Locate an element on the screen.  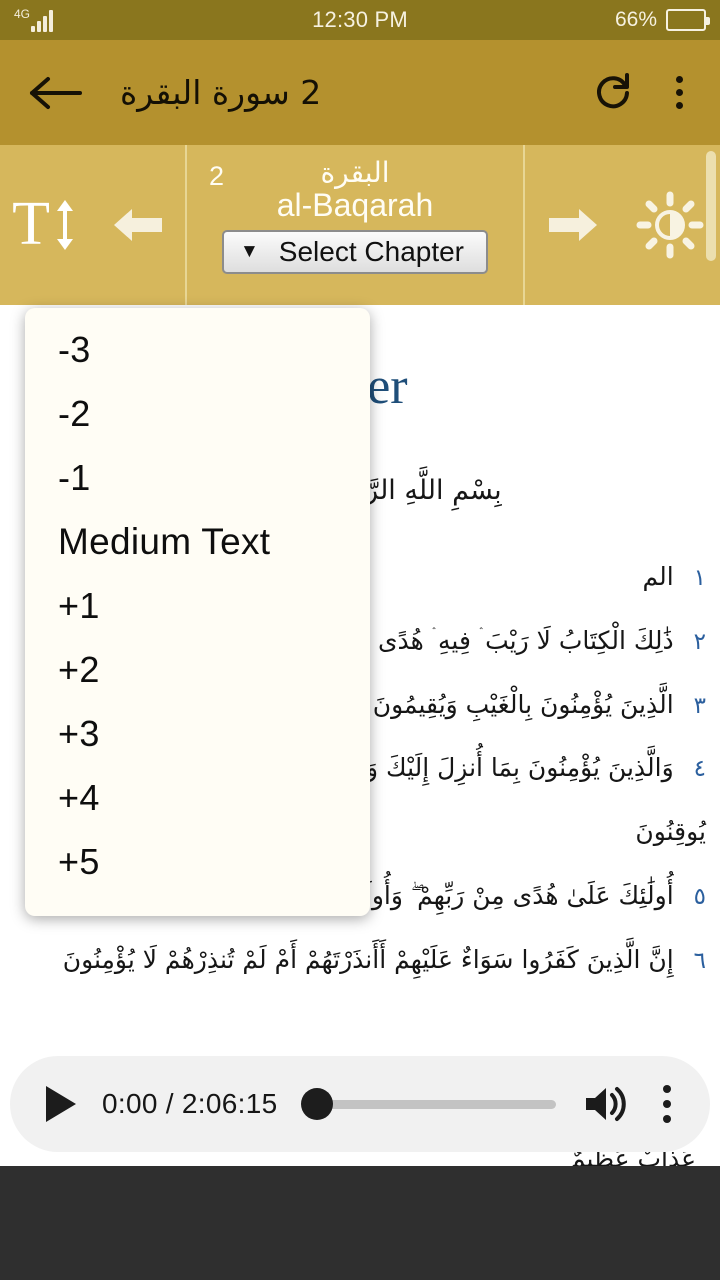
select-chapter-dropdown: ▼ Select Chapter is located at coordinates (355, 251).